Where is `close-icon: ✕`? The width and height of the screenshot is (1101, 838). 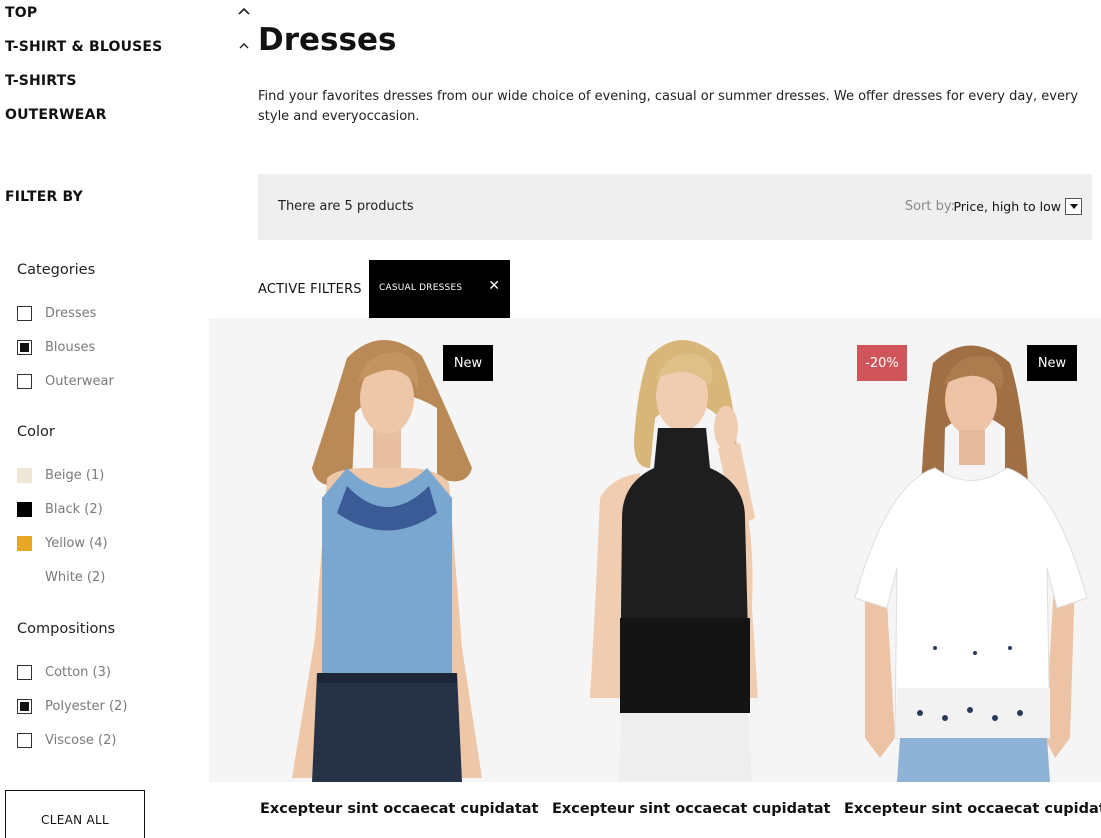
close-icon: ✕ is located at coordinates (494, 286).